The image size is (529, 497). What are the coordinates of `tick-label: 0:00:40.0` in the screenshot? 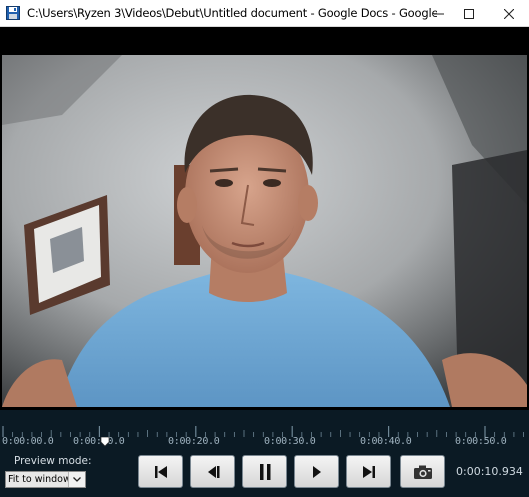 It's located at (386, 441).